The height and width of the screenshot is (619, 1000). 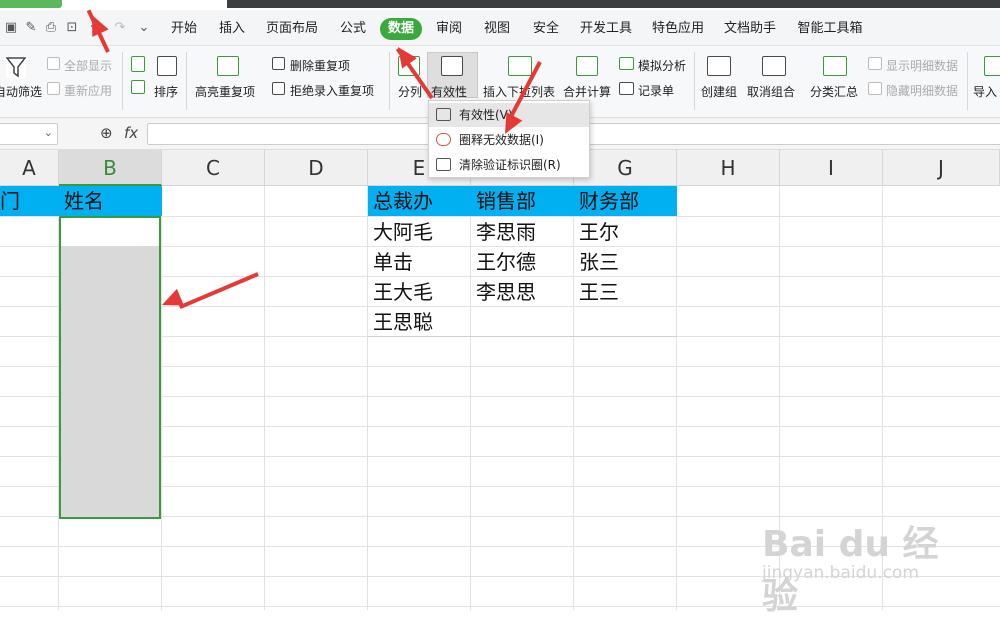 What do you see at coordinates (31, 4) in the screenshot?
I see `app-tab-indicator` at bounding box center [31, 4].